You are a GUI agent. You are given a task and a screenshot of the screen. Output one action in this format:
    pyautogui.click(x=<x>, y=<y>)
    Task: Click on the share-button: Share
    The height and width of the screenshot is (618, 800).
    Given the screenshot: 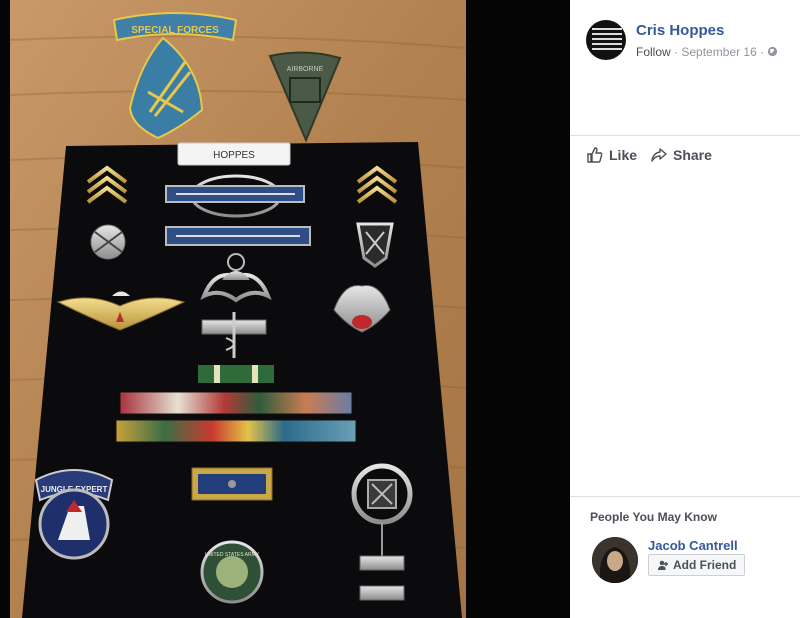 What is the action you would take?
    pyautogui.click(x=681, y=155)
    